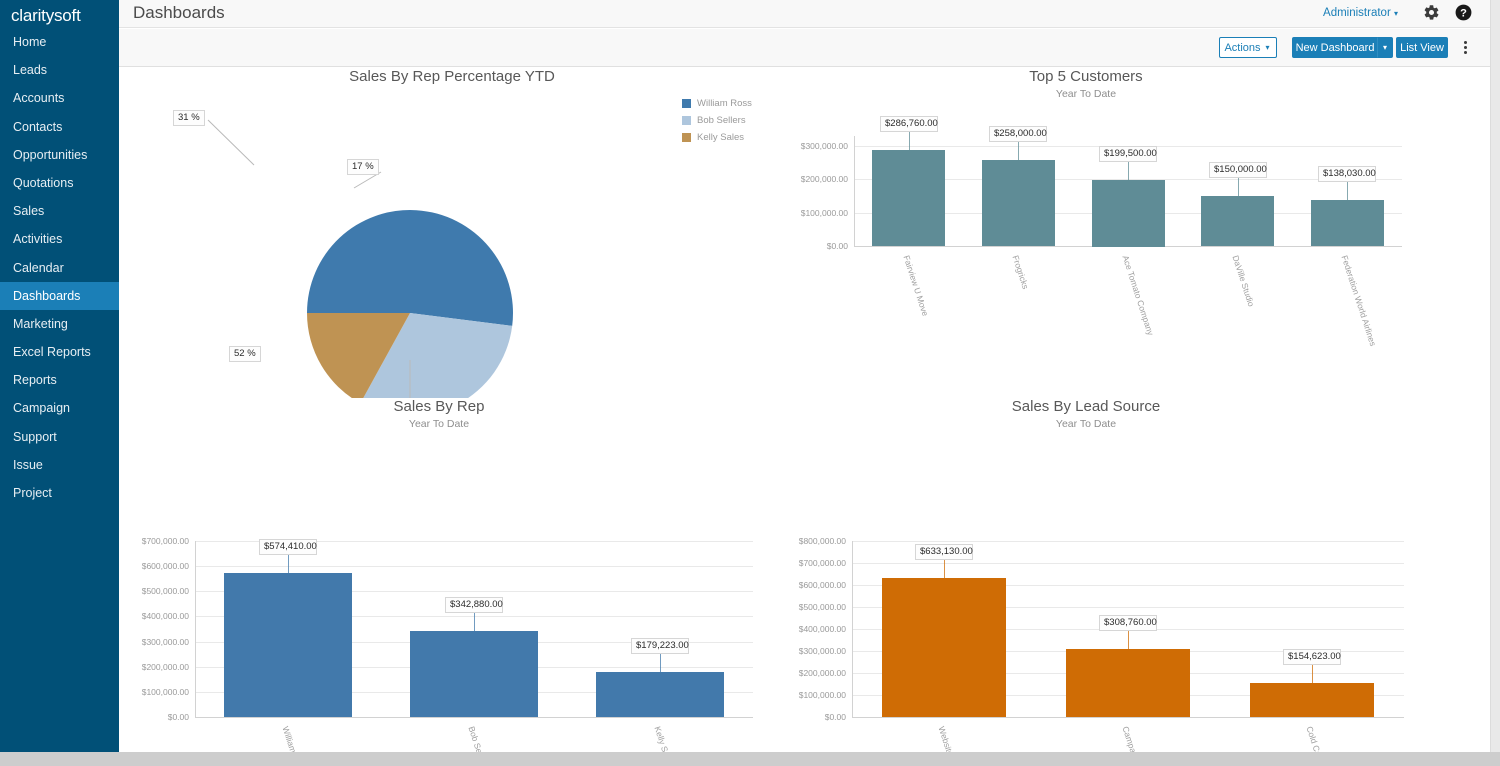 The height and width of the screenshot is (766, 1500). What do you see at coordinates (804, 14) in the screenshot?
I see `top-bar: Dashboards Administrator ▾ ?` at bounding box center [804, 14].